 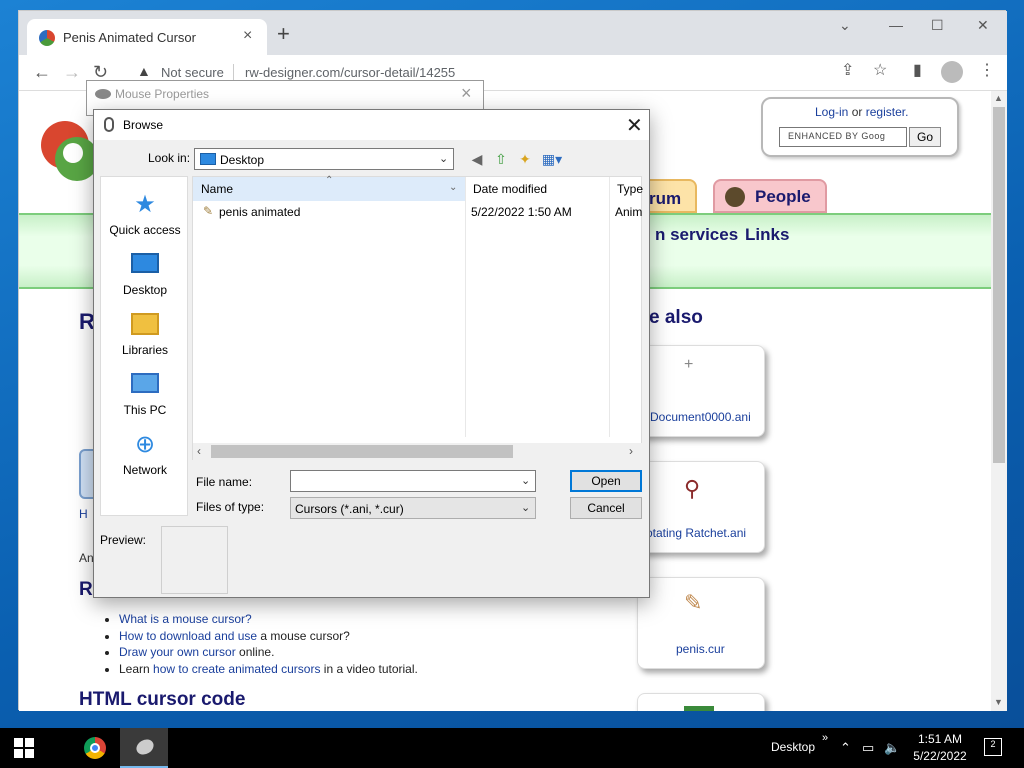 I want to click on scroll-right-icon: ›, so click(x=631, y=451).